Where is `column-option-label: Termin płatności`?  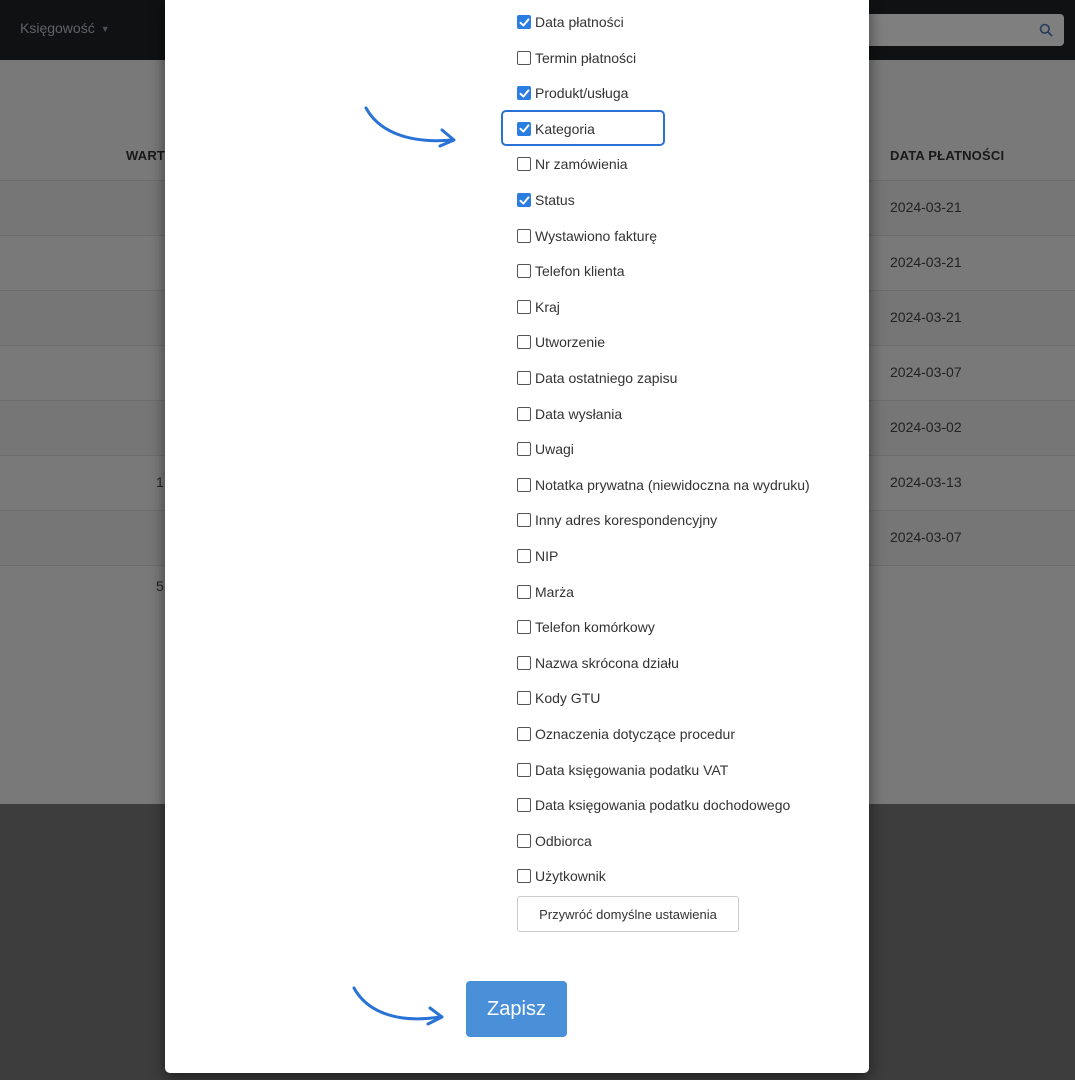
column-option-label: Termin płatności is located at coordinates (586, 57).